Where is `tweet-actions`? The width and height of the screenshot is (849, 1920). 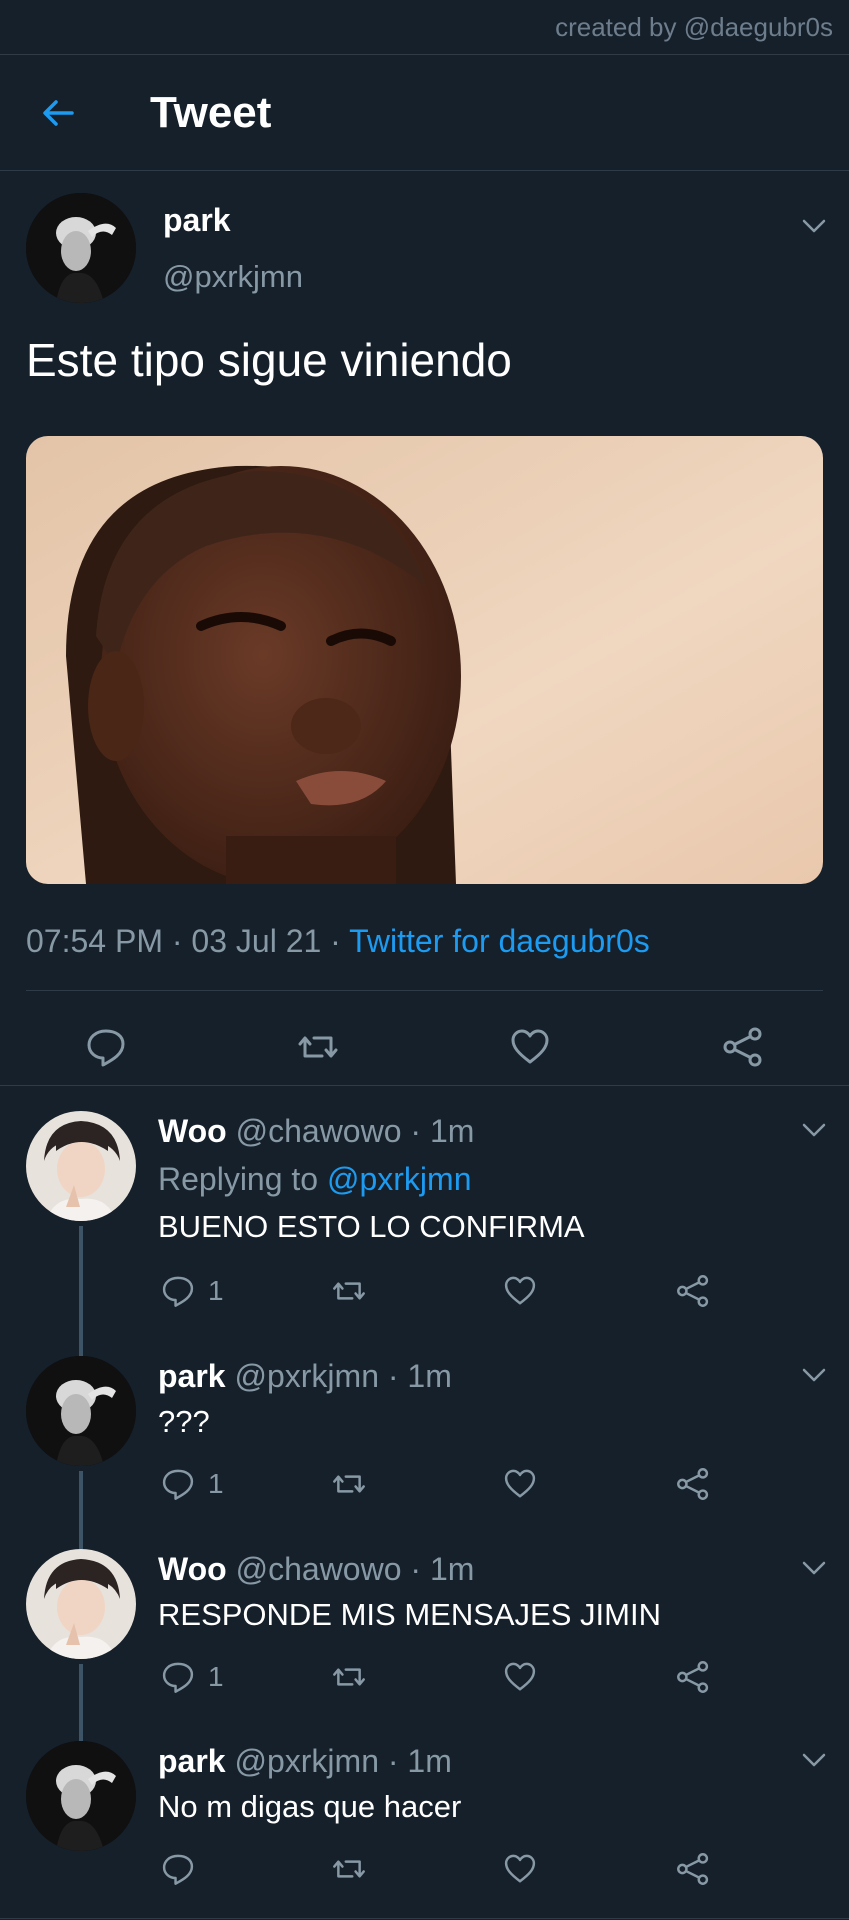 tweet-actions is located at coordinates (424, 1047).